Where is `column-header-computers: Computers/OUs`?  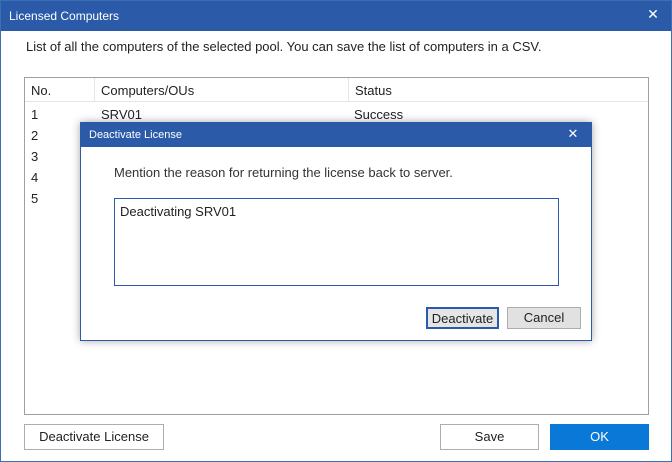 column-header-computers: Computers/OUs is located at coordinates (222, 90).